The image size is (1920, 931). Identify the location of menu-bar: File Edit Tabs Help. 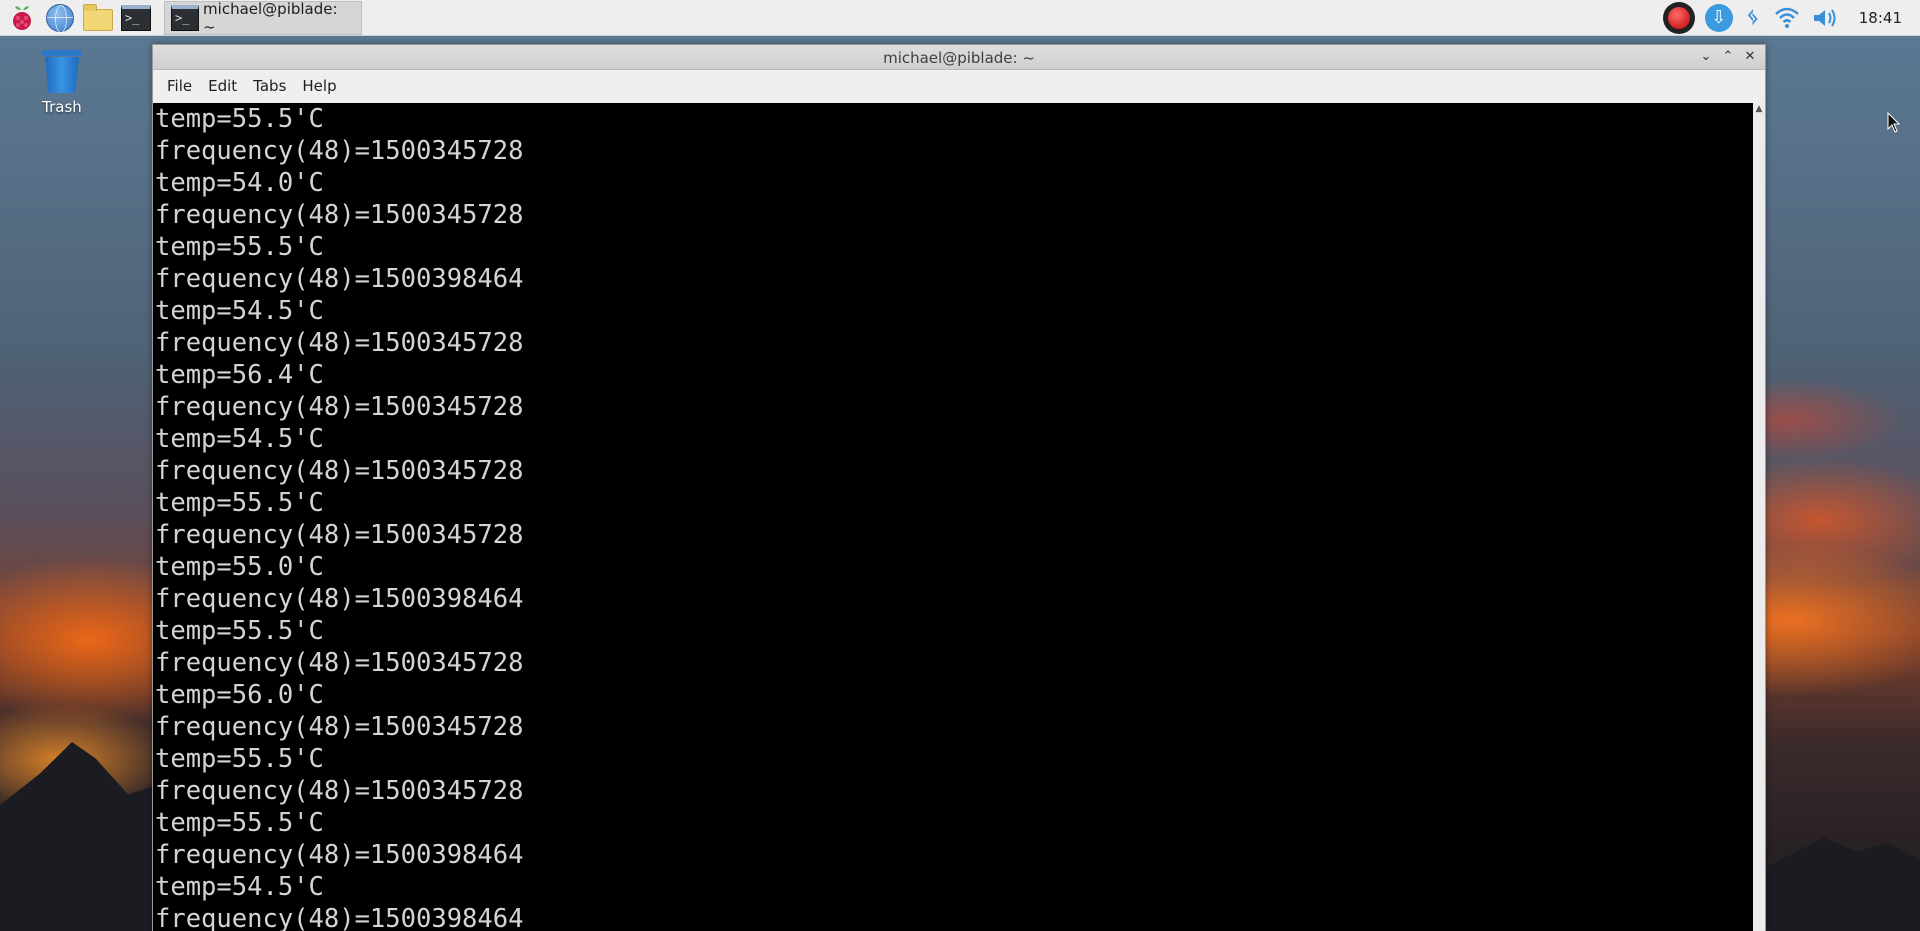
(959, 86).